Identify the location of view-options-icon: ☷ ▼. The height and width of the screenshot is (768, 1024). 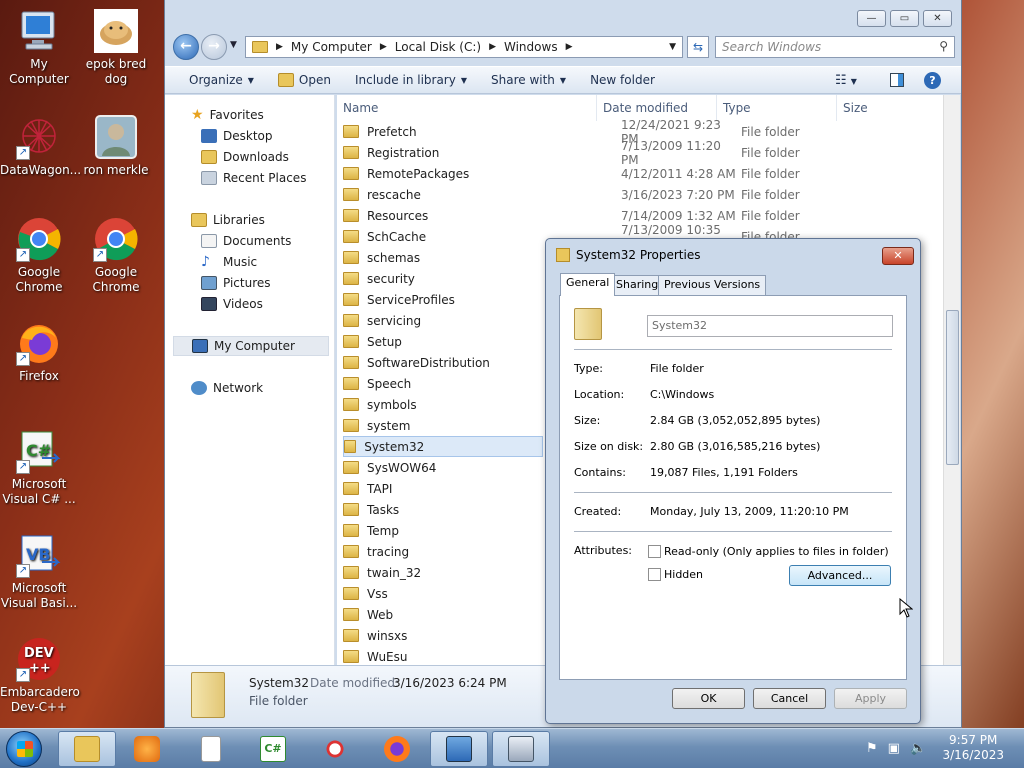
(846, 80).